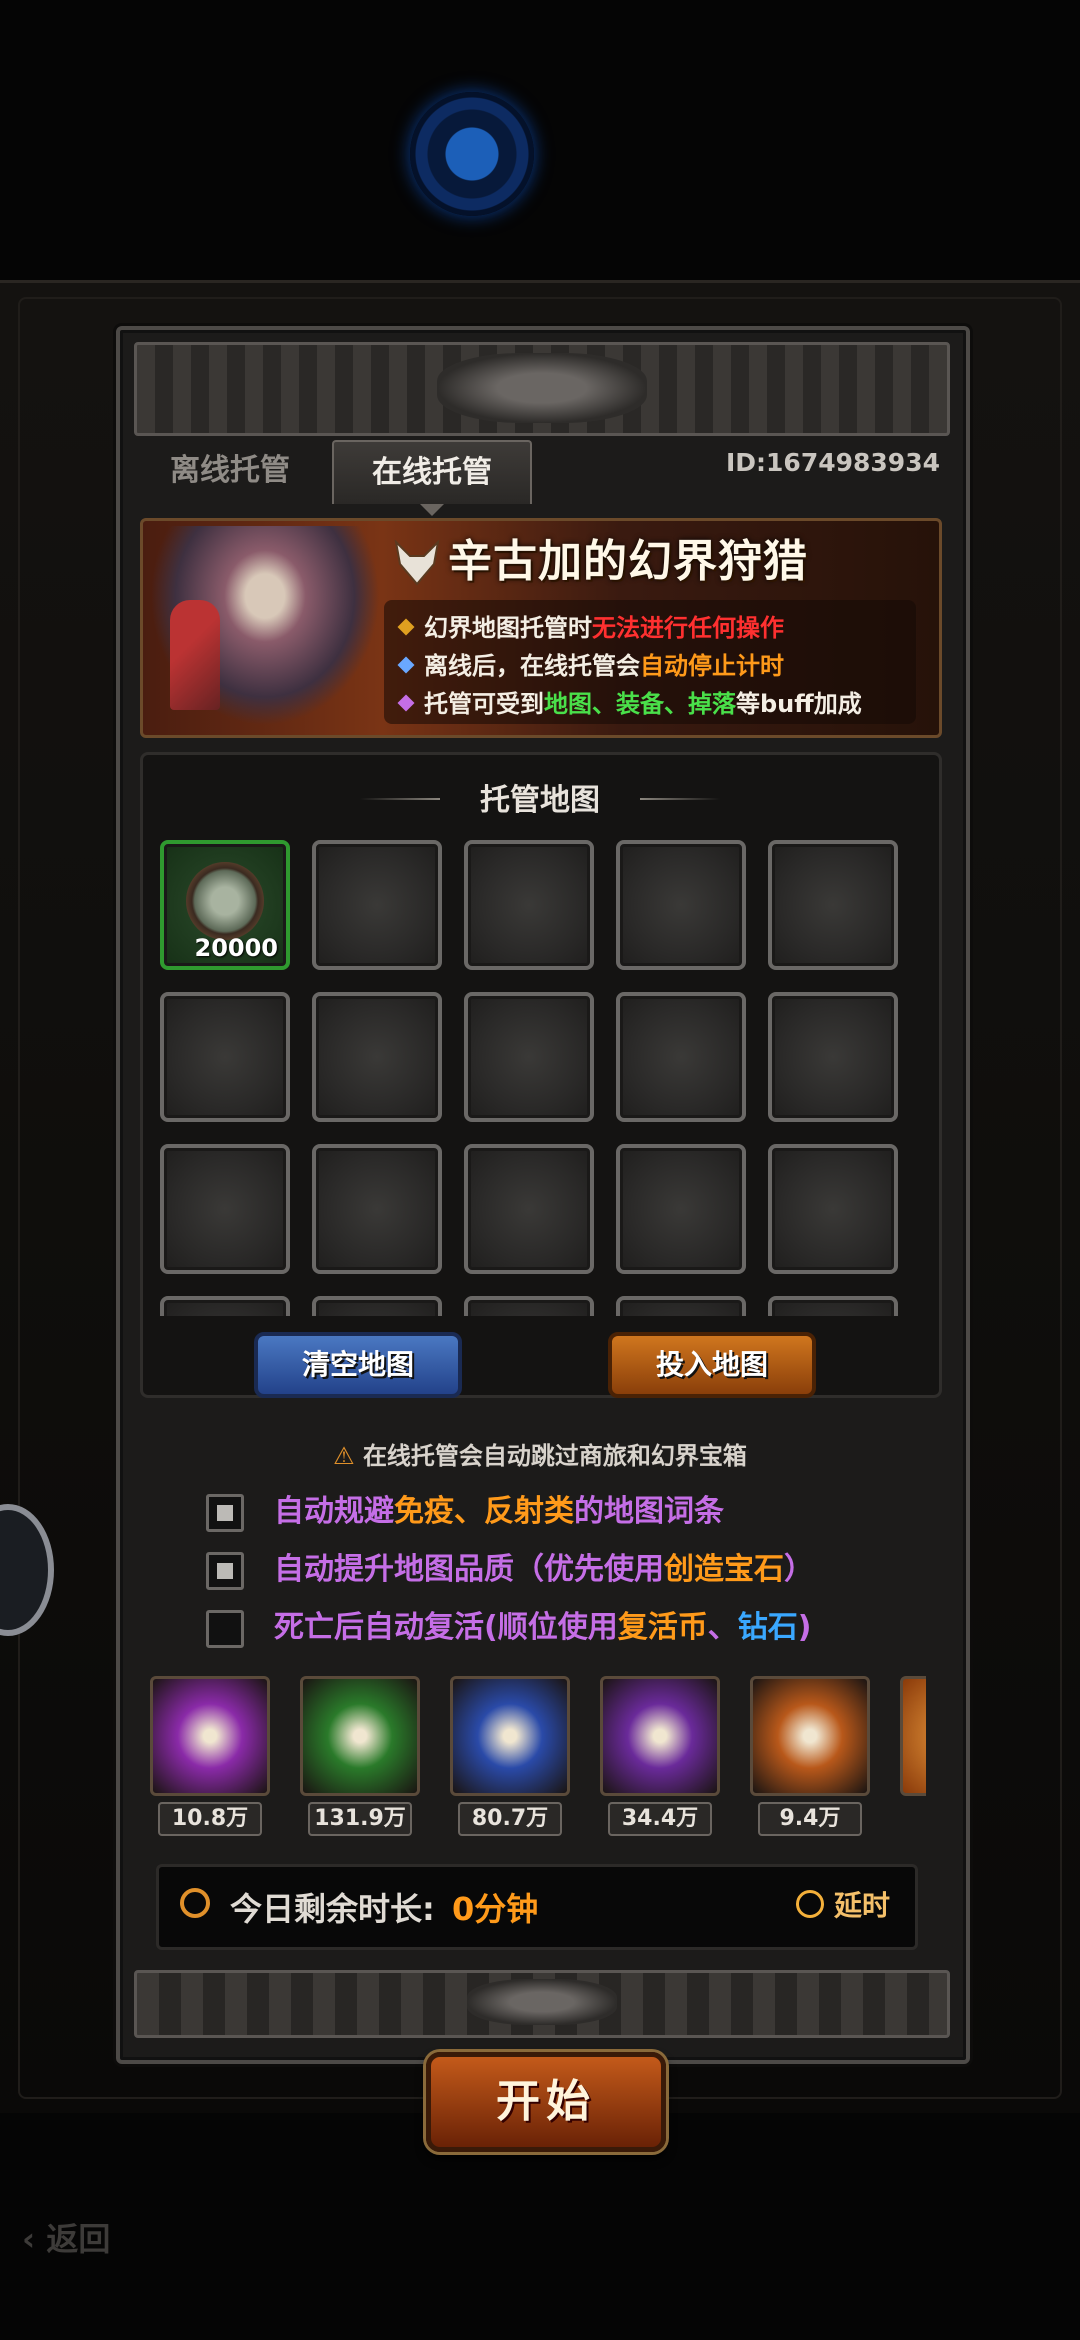  What do you see at coordinates (799, 1569) in the screenshot?
I see `option-label-text: ）` at bounding box center [799, 1569].